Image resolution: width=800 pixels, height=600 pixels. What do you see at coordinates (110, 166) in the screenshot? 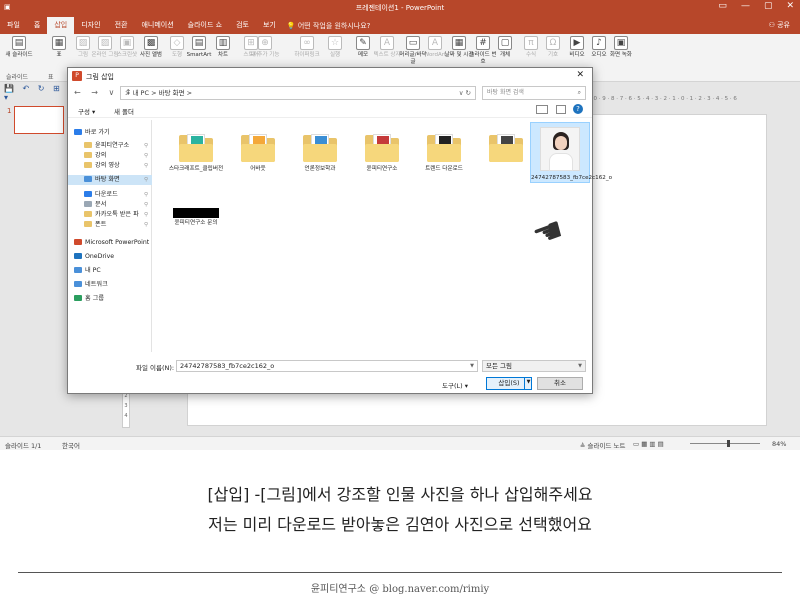
I see `nav-item-3: 강의 영상 ⚲` at bounding box center [110, 166].